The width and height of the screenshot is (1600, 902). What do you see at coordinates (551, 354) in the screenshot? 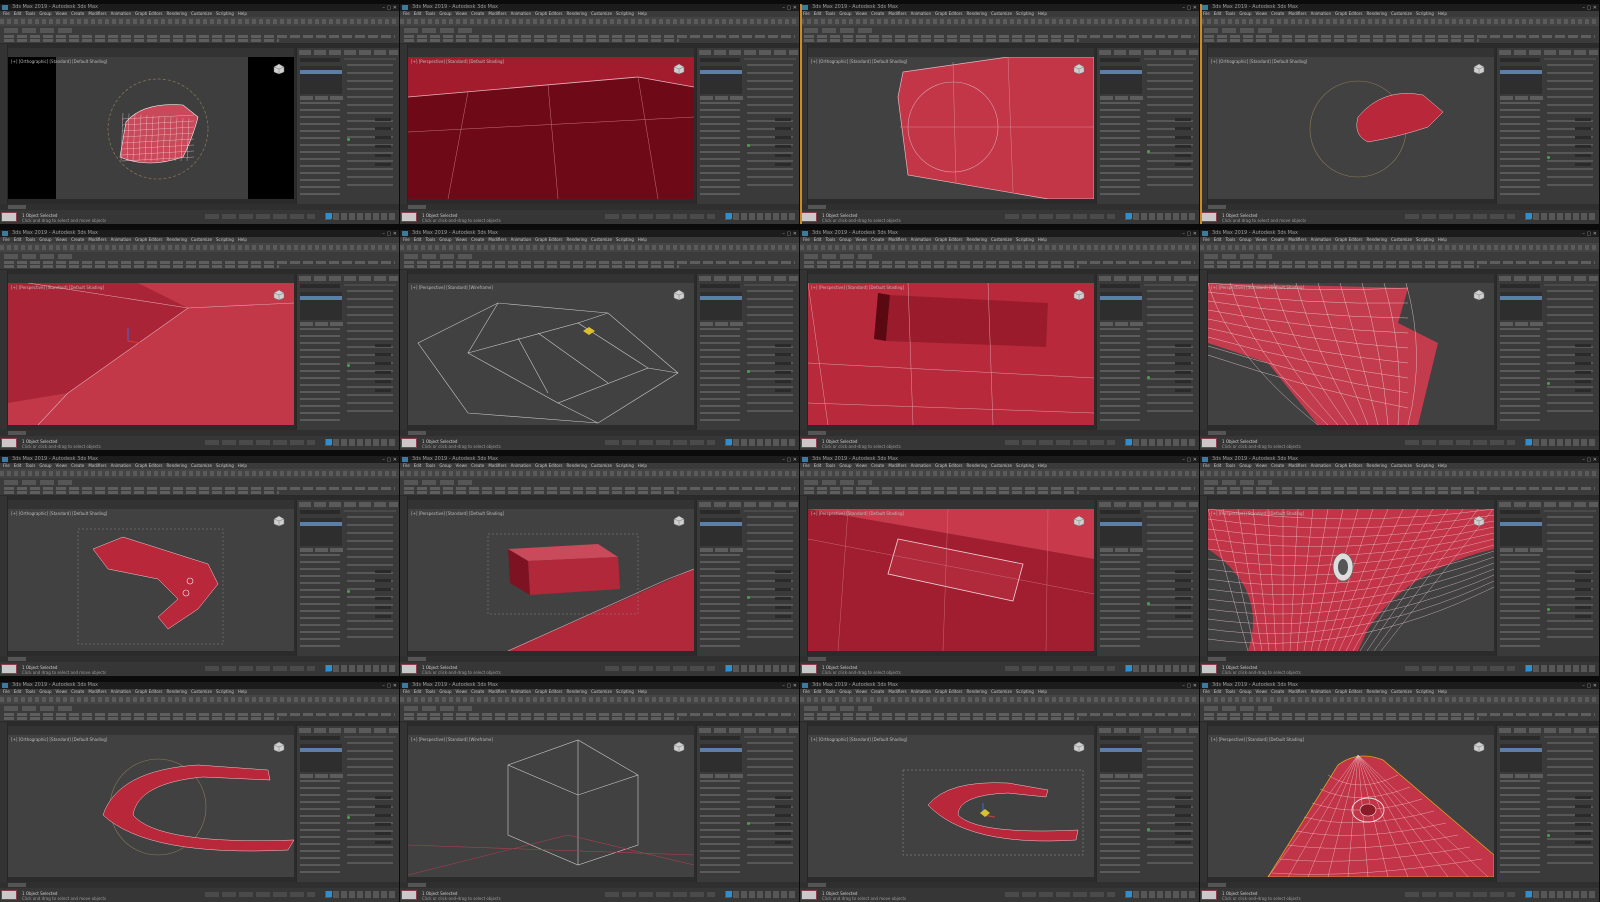
I see `viewport: [+] [Perspective] [Standard] [Wireframe]` at bounding box center [551, 354].